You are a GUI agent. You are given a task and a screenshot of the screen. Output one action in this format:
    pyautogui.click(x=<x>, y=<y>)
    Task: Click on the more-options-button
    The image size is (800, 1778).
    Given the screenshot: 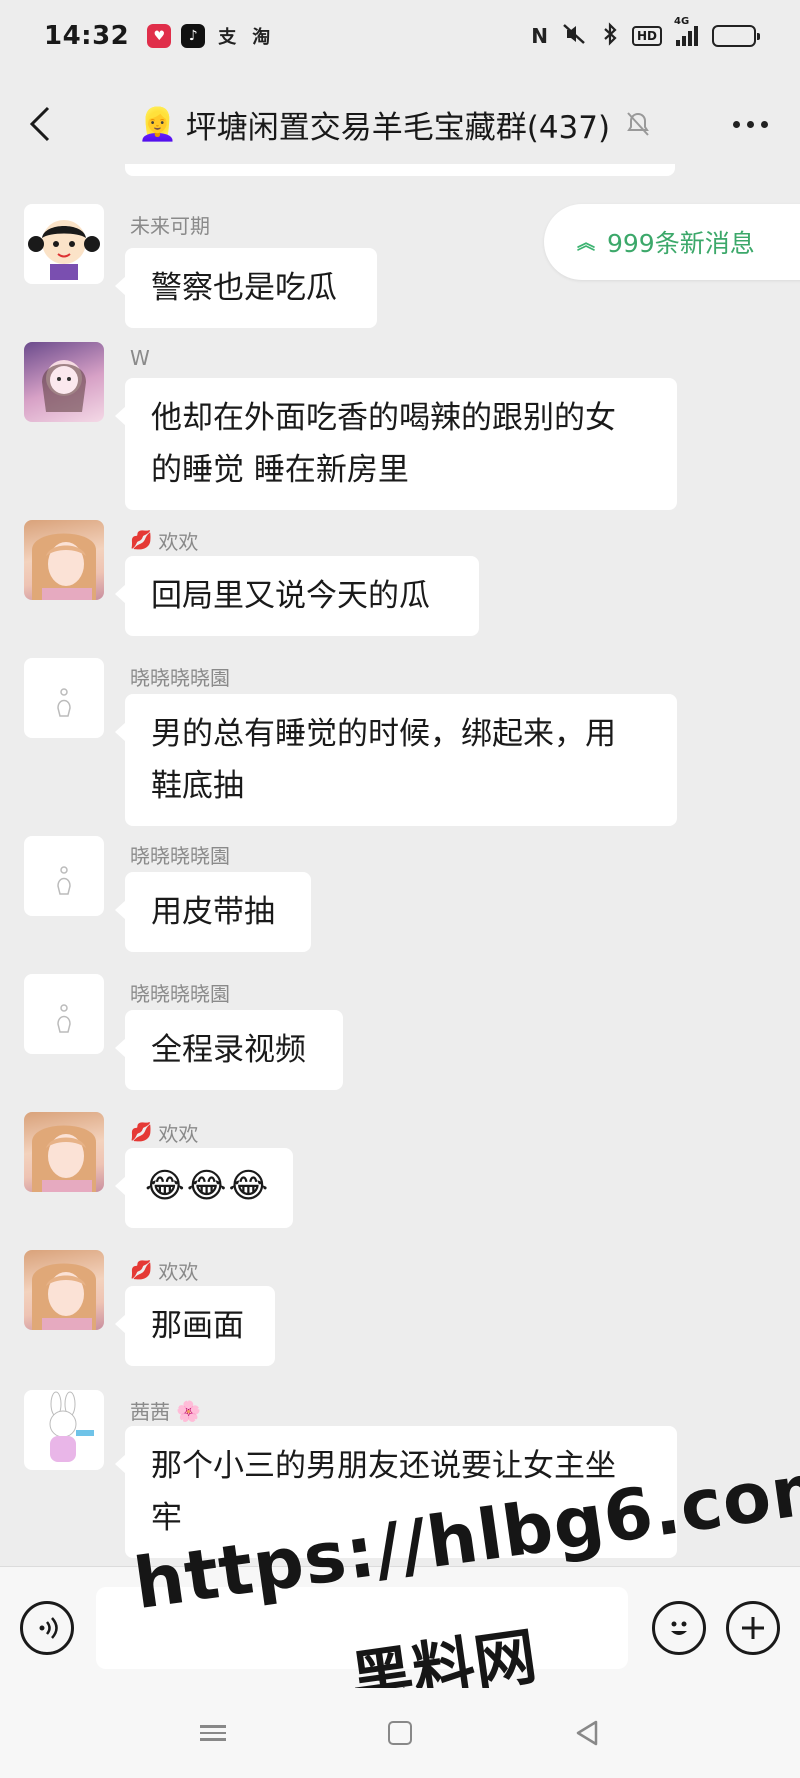 What is the action you would take?
    pyautogui.click(x=750, y=124)
    